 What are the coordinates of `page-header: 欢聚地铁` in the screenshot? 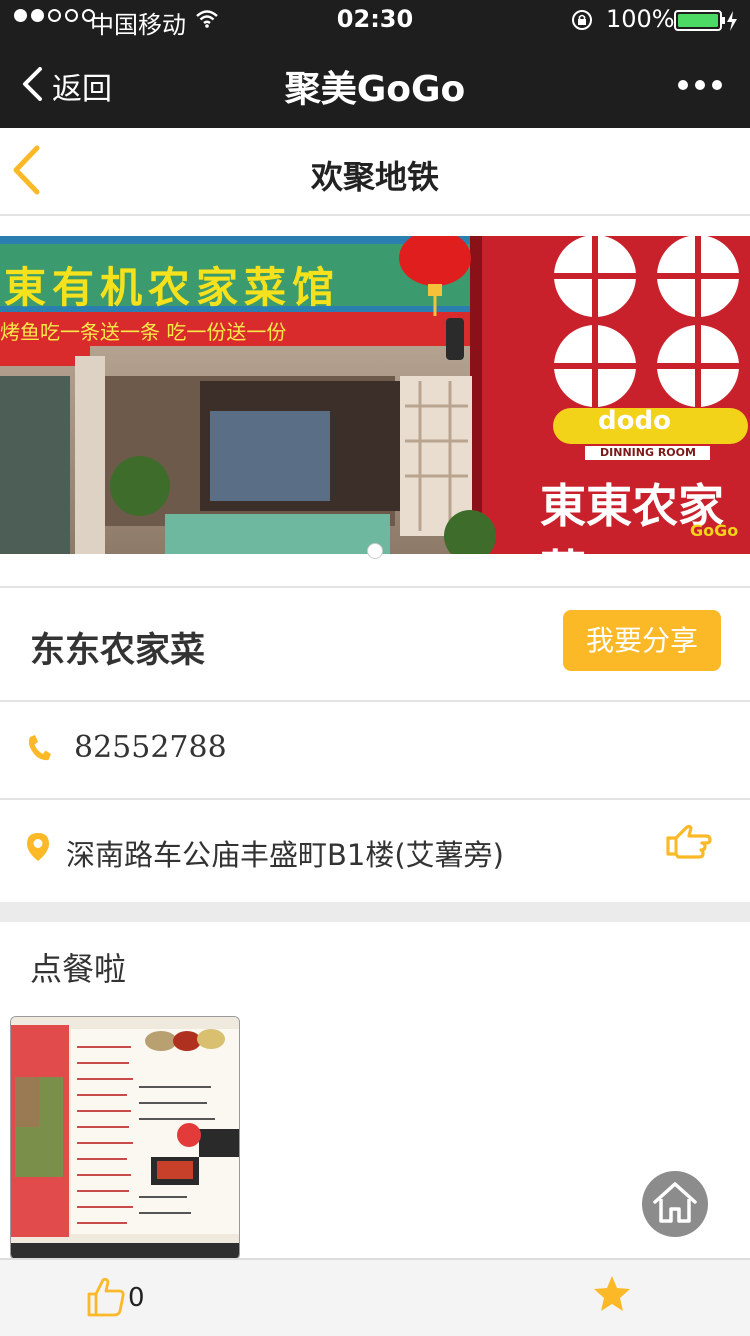 It's located at (375, 172).